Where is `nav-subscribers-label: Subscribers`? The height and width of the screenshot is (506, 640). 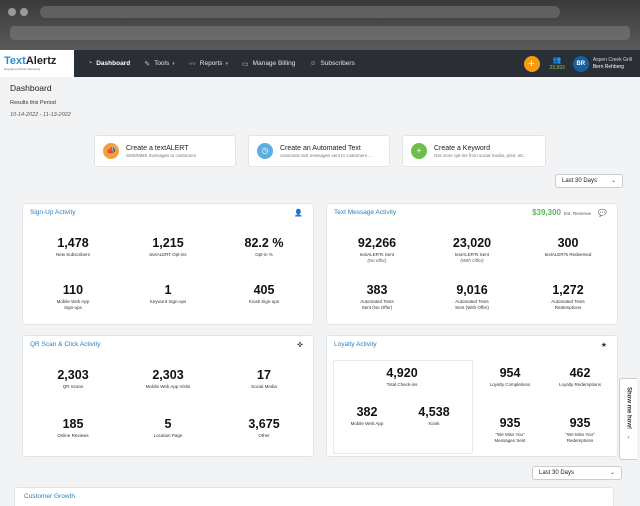
nav-subscribers-label: Subscribers is located at coordinates (337, 63).